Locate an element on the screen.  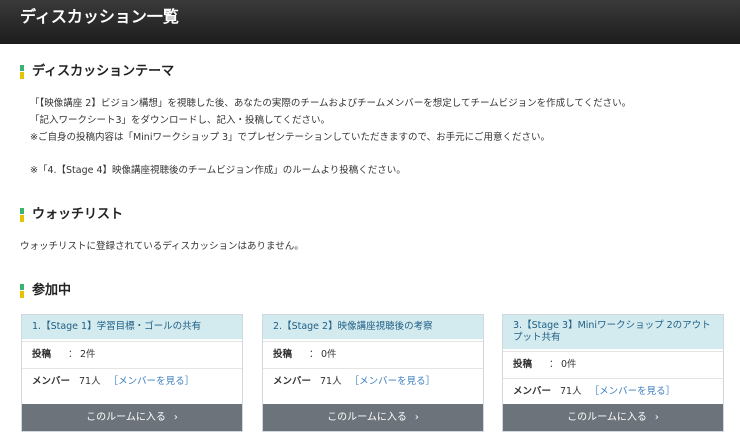
page-title: ディスカッション一覧 is located at coordinates (99, 16).